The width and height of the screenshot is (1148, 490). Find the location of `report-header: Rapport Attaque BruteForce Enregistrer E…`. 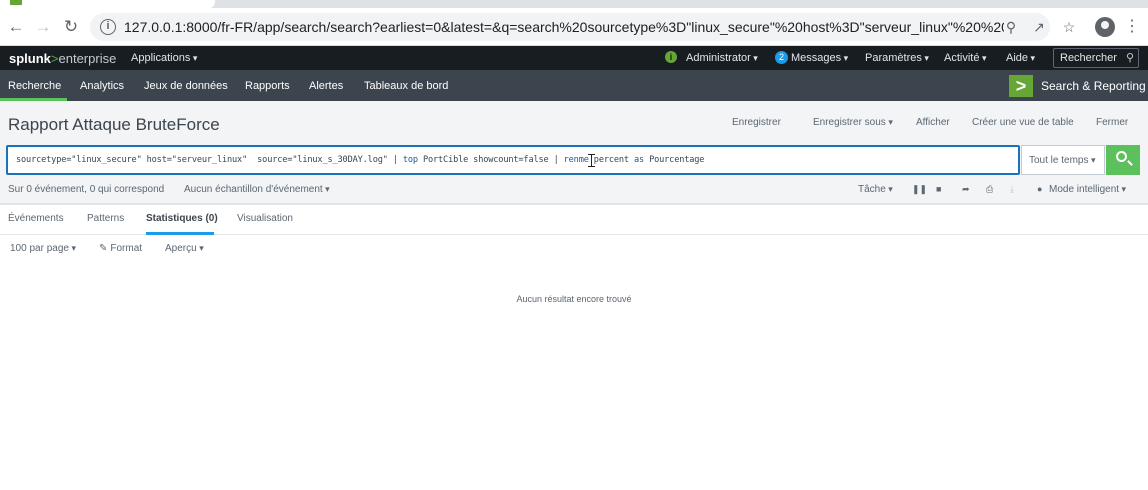

report-header: Rapport Attaque BruteForce Enregistrer E… is located at coordinates (574, 122).